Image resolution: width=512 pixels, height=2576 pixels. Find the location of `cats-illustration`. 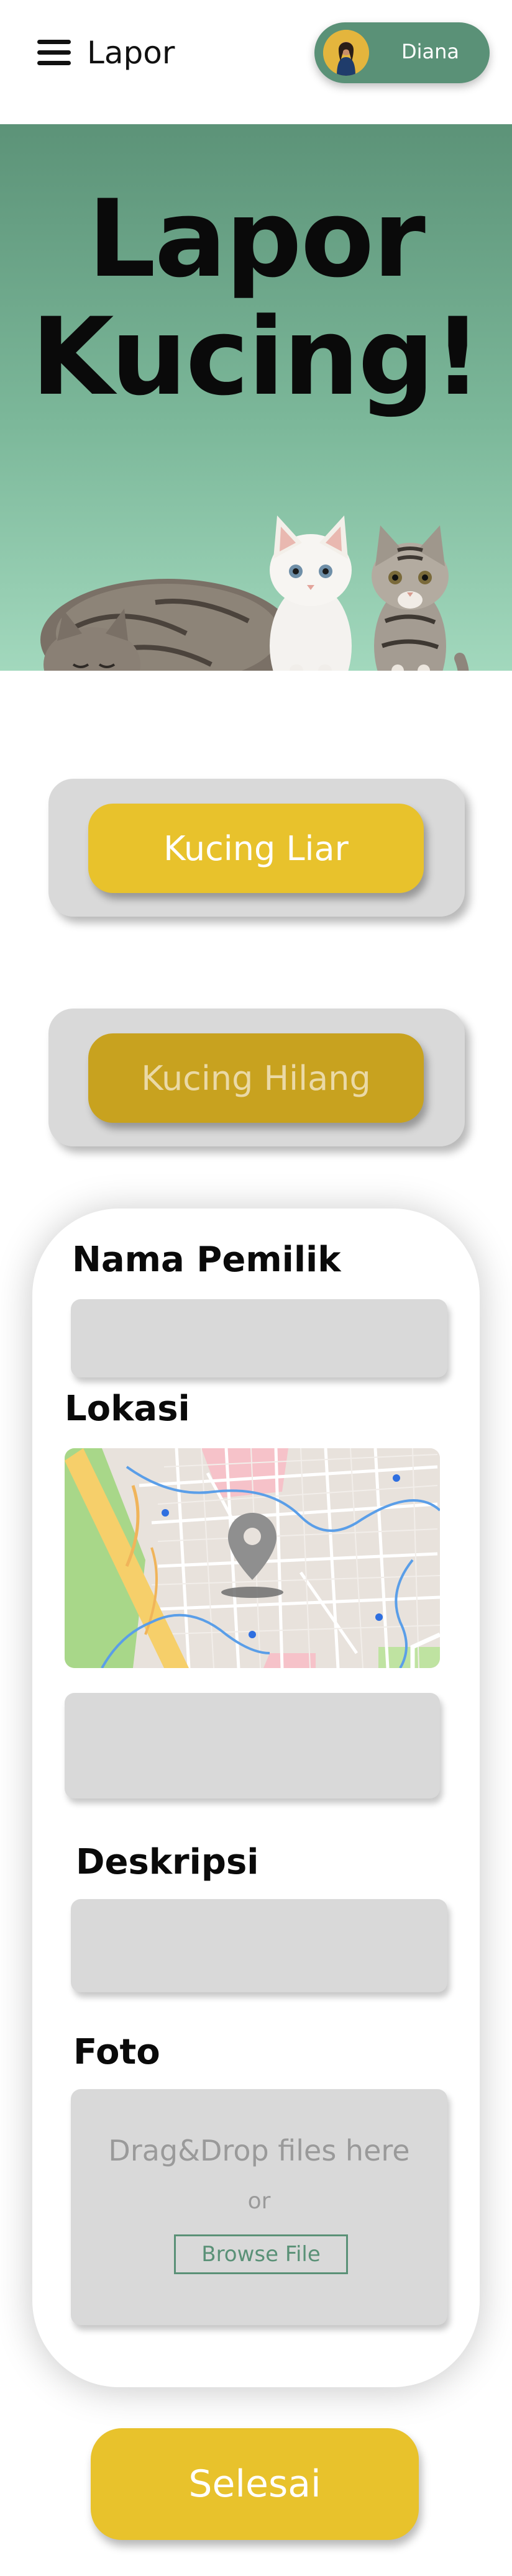

cats-illustration is located at coordinates (254, 593).